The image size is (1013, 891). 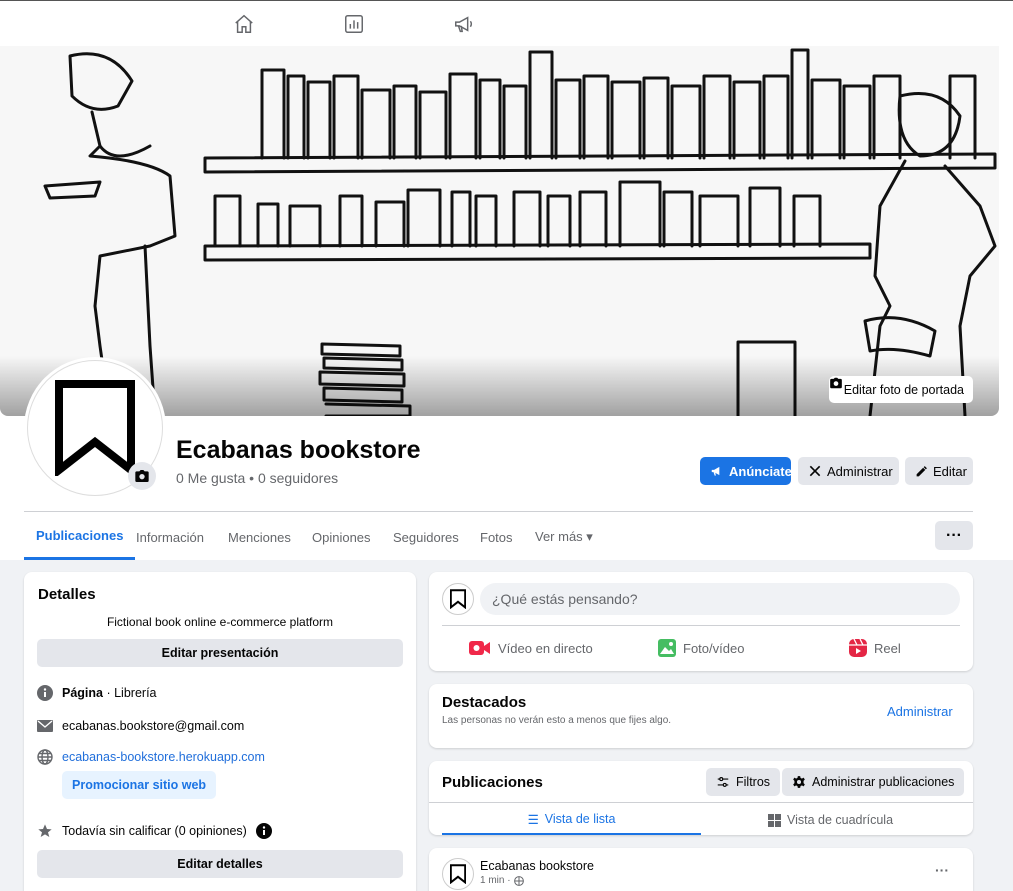 I want to click on sliders-icon, so click(x=723, y=782).